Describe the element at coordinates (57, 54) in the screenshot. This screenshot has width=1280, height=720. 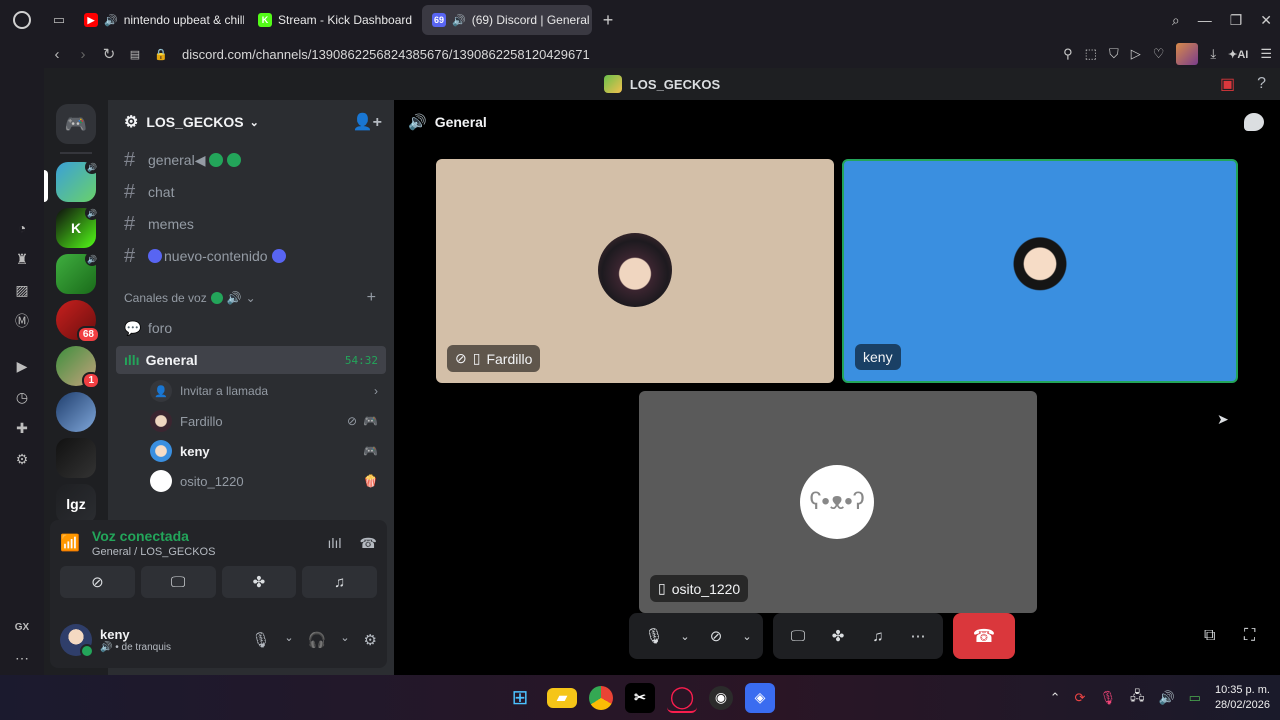
I see `back-icon: ‹` at that location.